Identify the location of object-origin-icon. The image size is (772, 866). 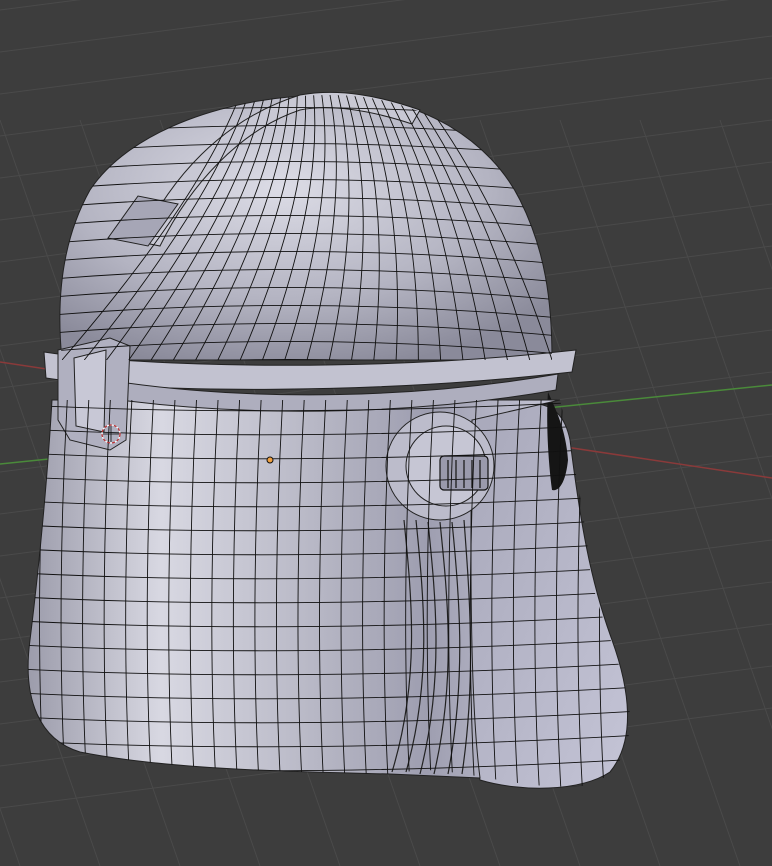
(270, 460).